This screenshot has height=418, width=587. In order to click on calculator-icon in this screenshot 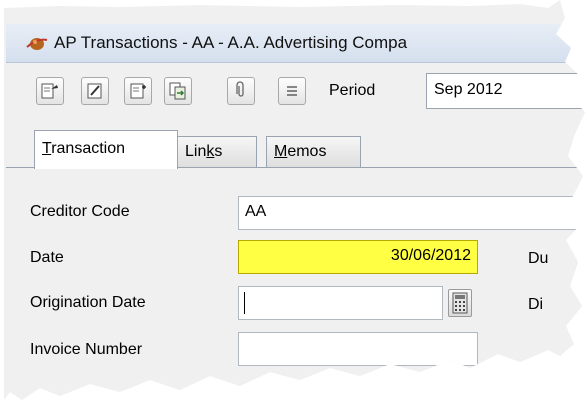, I will do `click(460, 303)`.